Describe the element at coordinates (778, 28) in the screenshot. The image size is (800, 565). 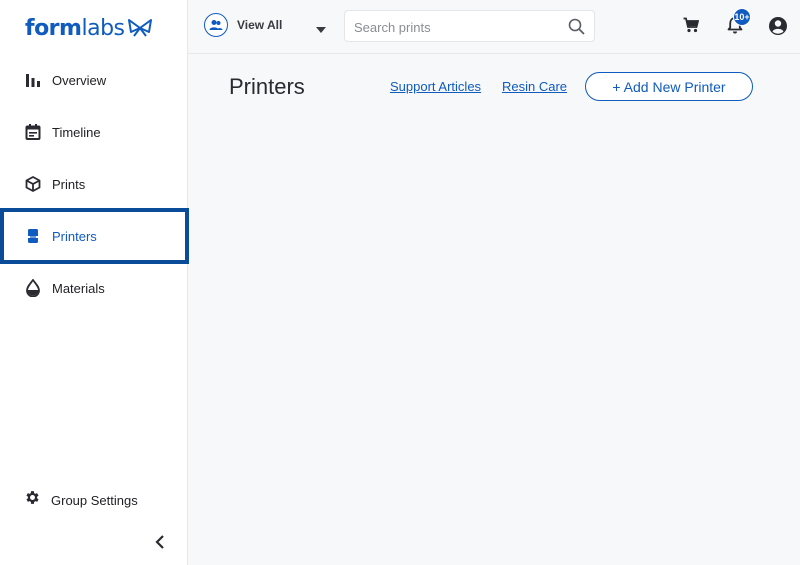
I see `account-avatar-icon` at that location.